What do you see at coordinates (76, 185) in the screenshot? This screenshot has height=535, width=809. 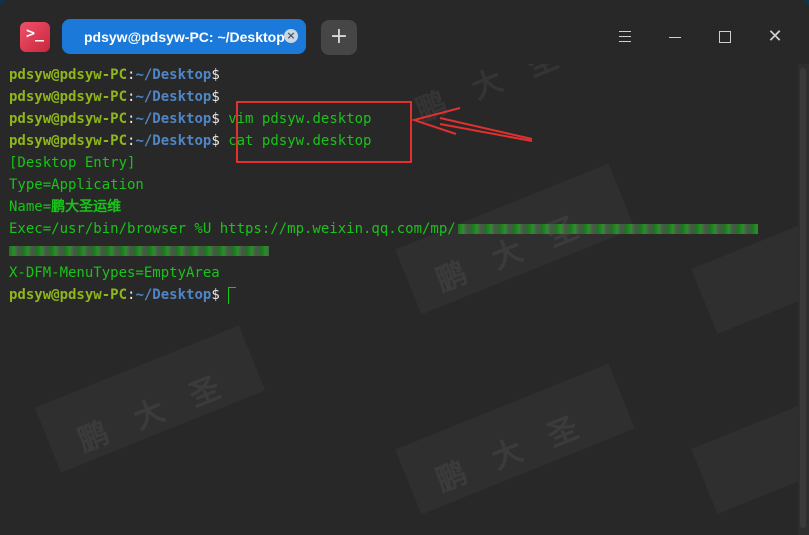 I see `output-line: Type=Application` at bounding box center [76, 185].